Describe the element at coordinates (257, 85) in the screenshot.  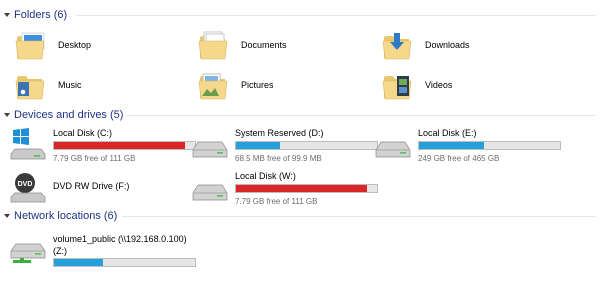
I see `folder-label: Pictures` at that location.